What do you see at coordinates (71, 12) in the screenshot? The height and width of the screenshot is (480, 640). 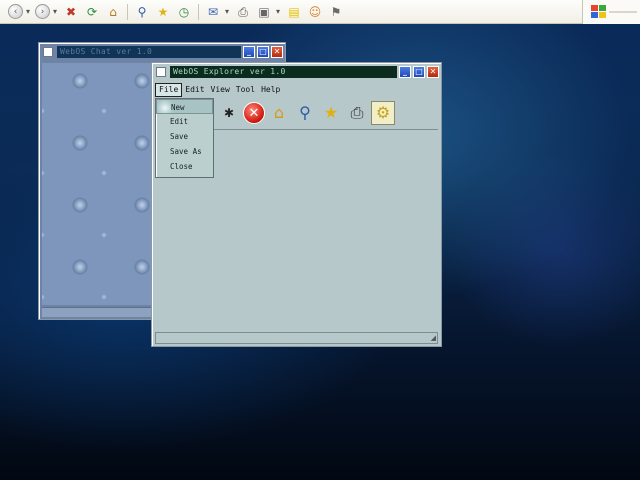 I see `stop-icon: ✖` at bounding box center [71, 12].